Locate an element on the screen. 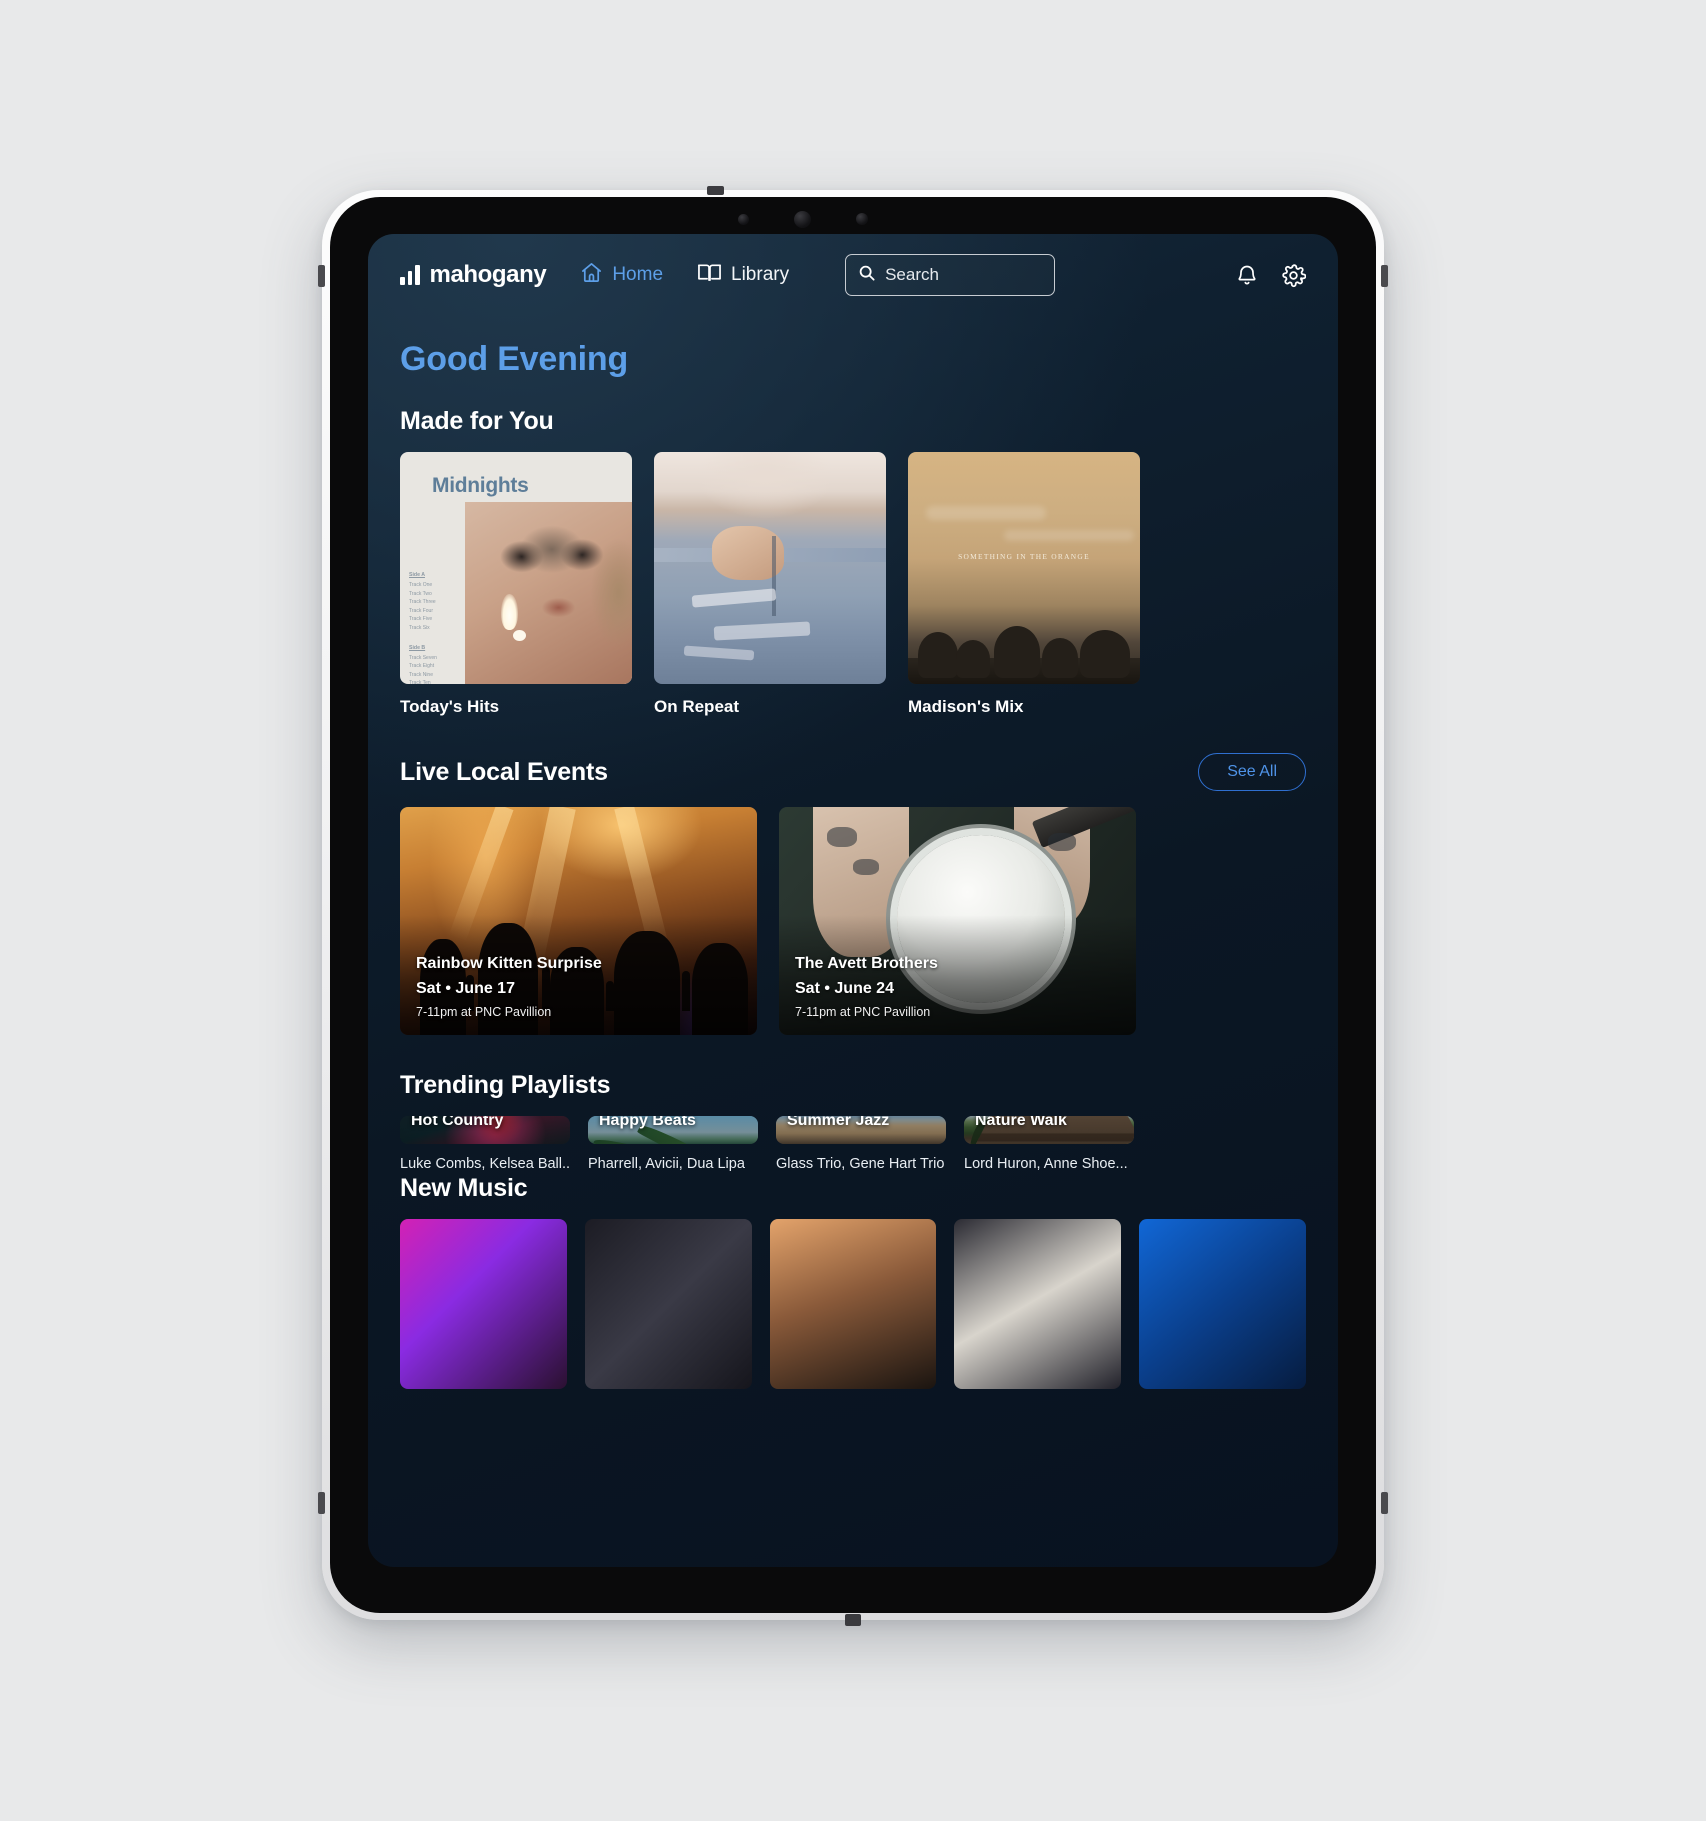 The height and width of the screenshot is (1821, 1706). side-a-label: Side A is located at coordinates (417, 575).